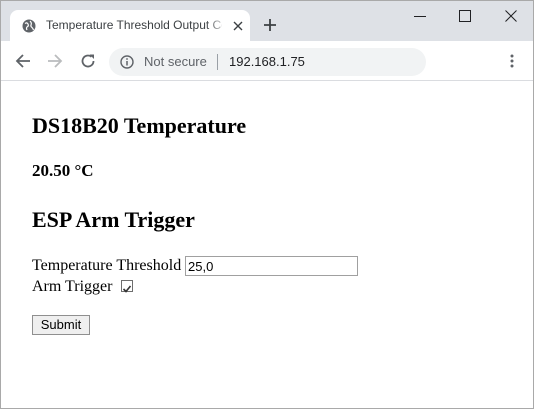 This screenshot has width=534, height=409. What do you see at coordinates (420, 16) in the screenshot?
I see `minimize-icon` at bounding box center [420, 16].